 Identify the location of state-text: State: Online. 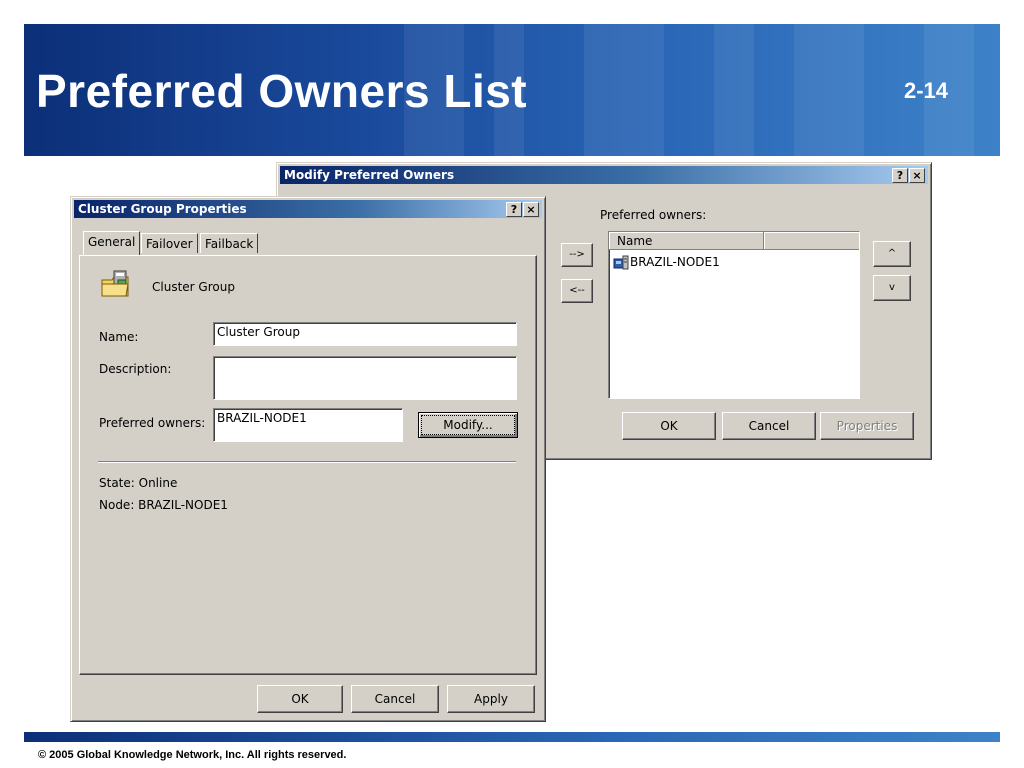
(138, 483).